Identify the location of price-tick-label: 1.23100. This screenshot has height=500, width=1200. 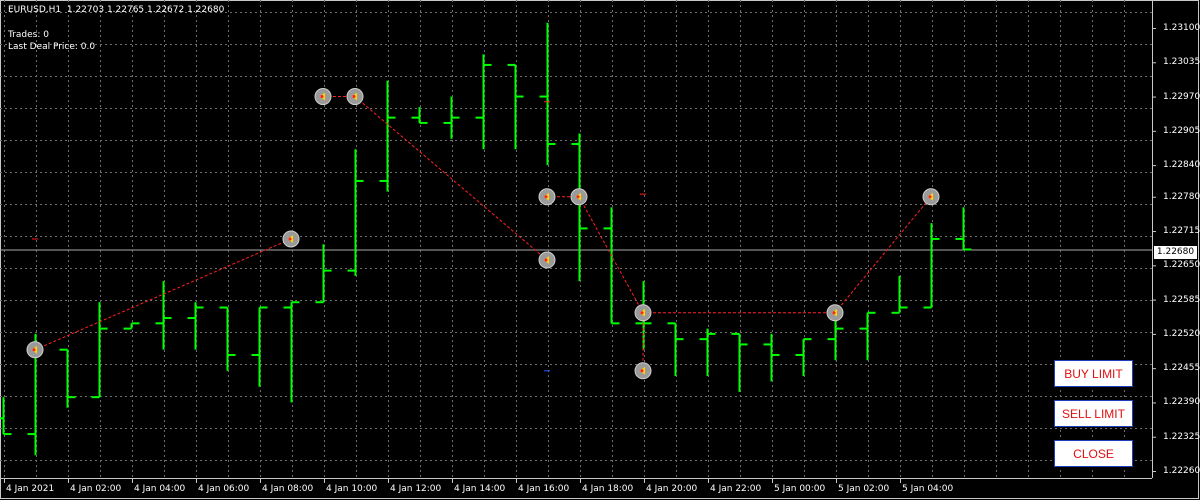
(1181, 28).